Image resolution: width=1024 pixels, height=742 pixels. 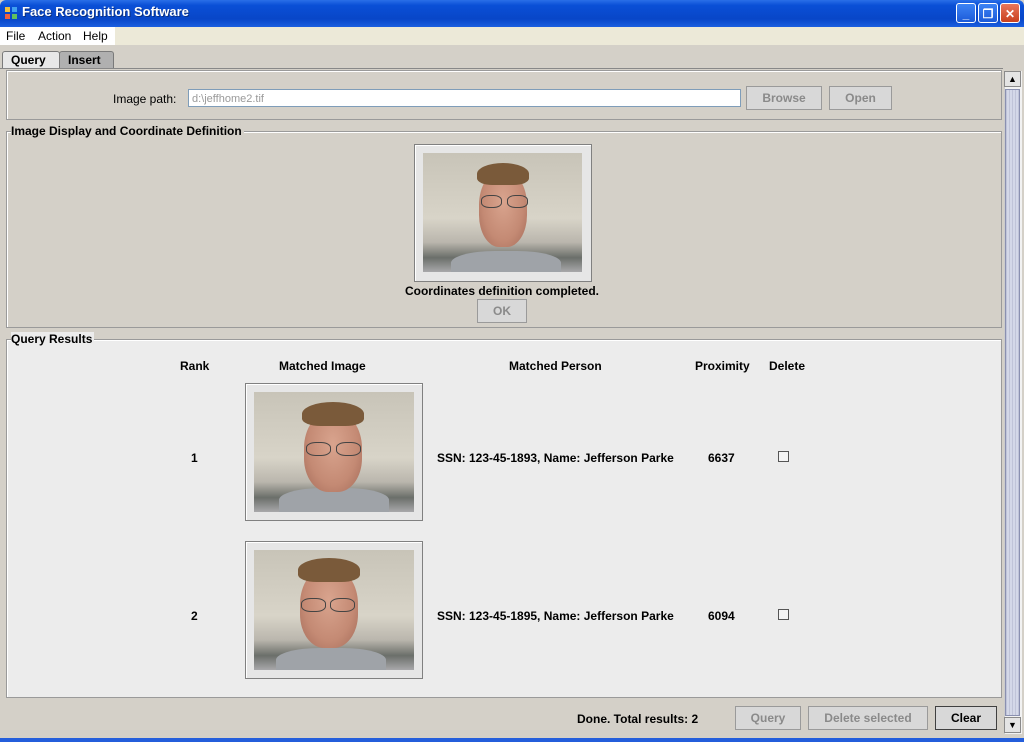 I want to click on minimize-icon: _, so click(x=966, y=14).